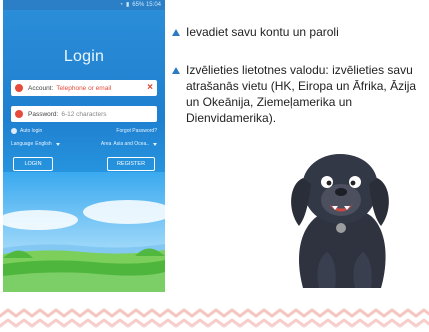 The image size is (429, 332). What do you see at coordinates (84, 131) in the screenshot?
I see `login-options-row: Auto login Forgot Password?` at bounding box center [84, 131].